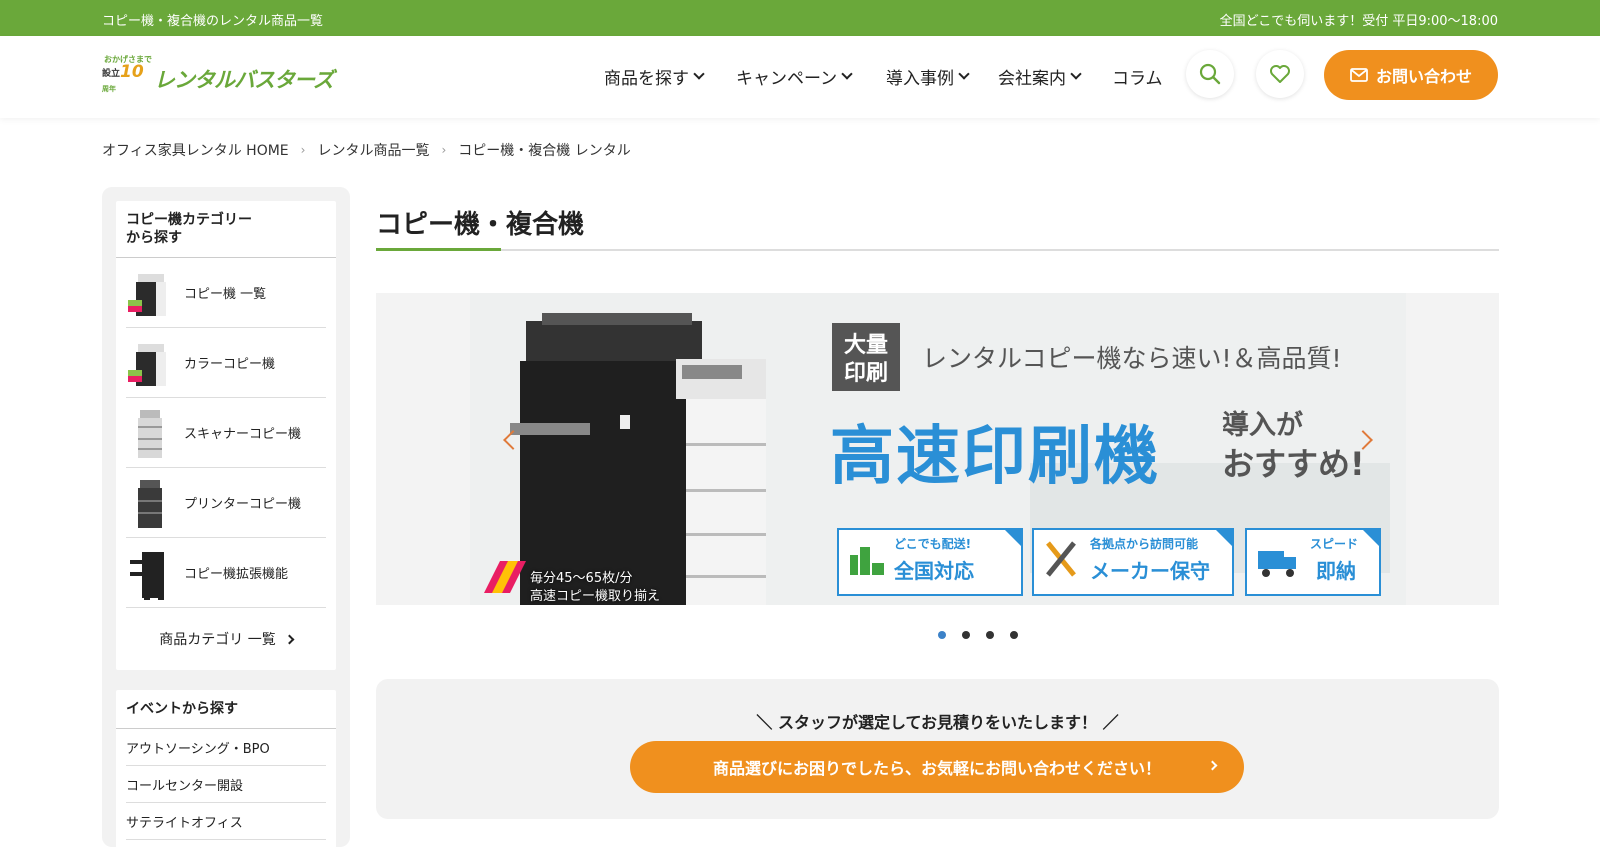 This screenshot has width=1600, height=847. Describe the element at coordinates (226, 363) in the screenshot. I see `sidebar-item-color-copier: カラーコピー機` at that location.